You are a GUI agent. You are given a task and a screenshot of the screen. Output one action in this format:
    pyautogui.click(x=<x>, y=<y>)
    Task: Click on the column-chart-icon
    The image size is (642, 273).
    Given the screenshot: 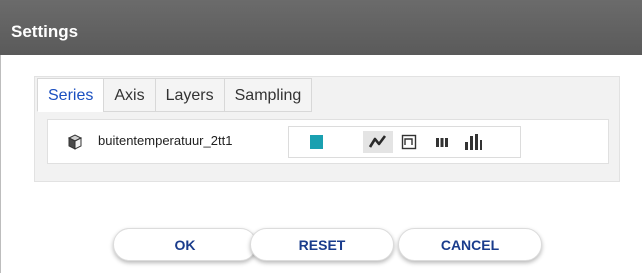 What is the action you would take?
    pyautogui.click(x=473, y=142)
    